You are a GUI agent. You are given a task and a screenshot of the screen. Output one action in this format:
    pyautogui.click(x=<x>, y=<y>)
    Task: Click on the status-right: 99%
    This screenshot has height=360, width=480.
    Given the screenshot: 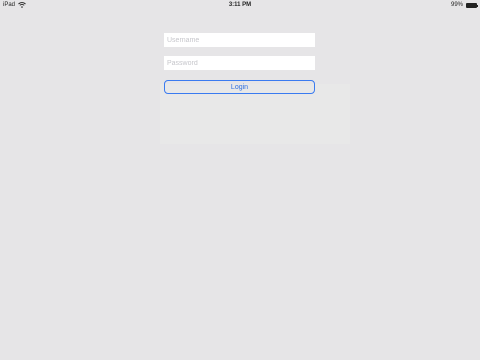 What is the action you would take?
    pyautogui.click(x=464, y=5)
    